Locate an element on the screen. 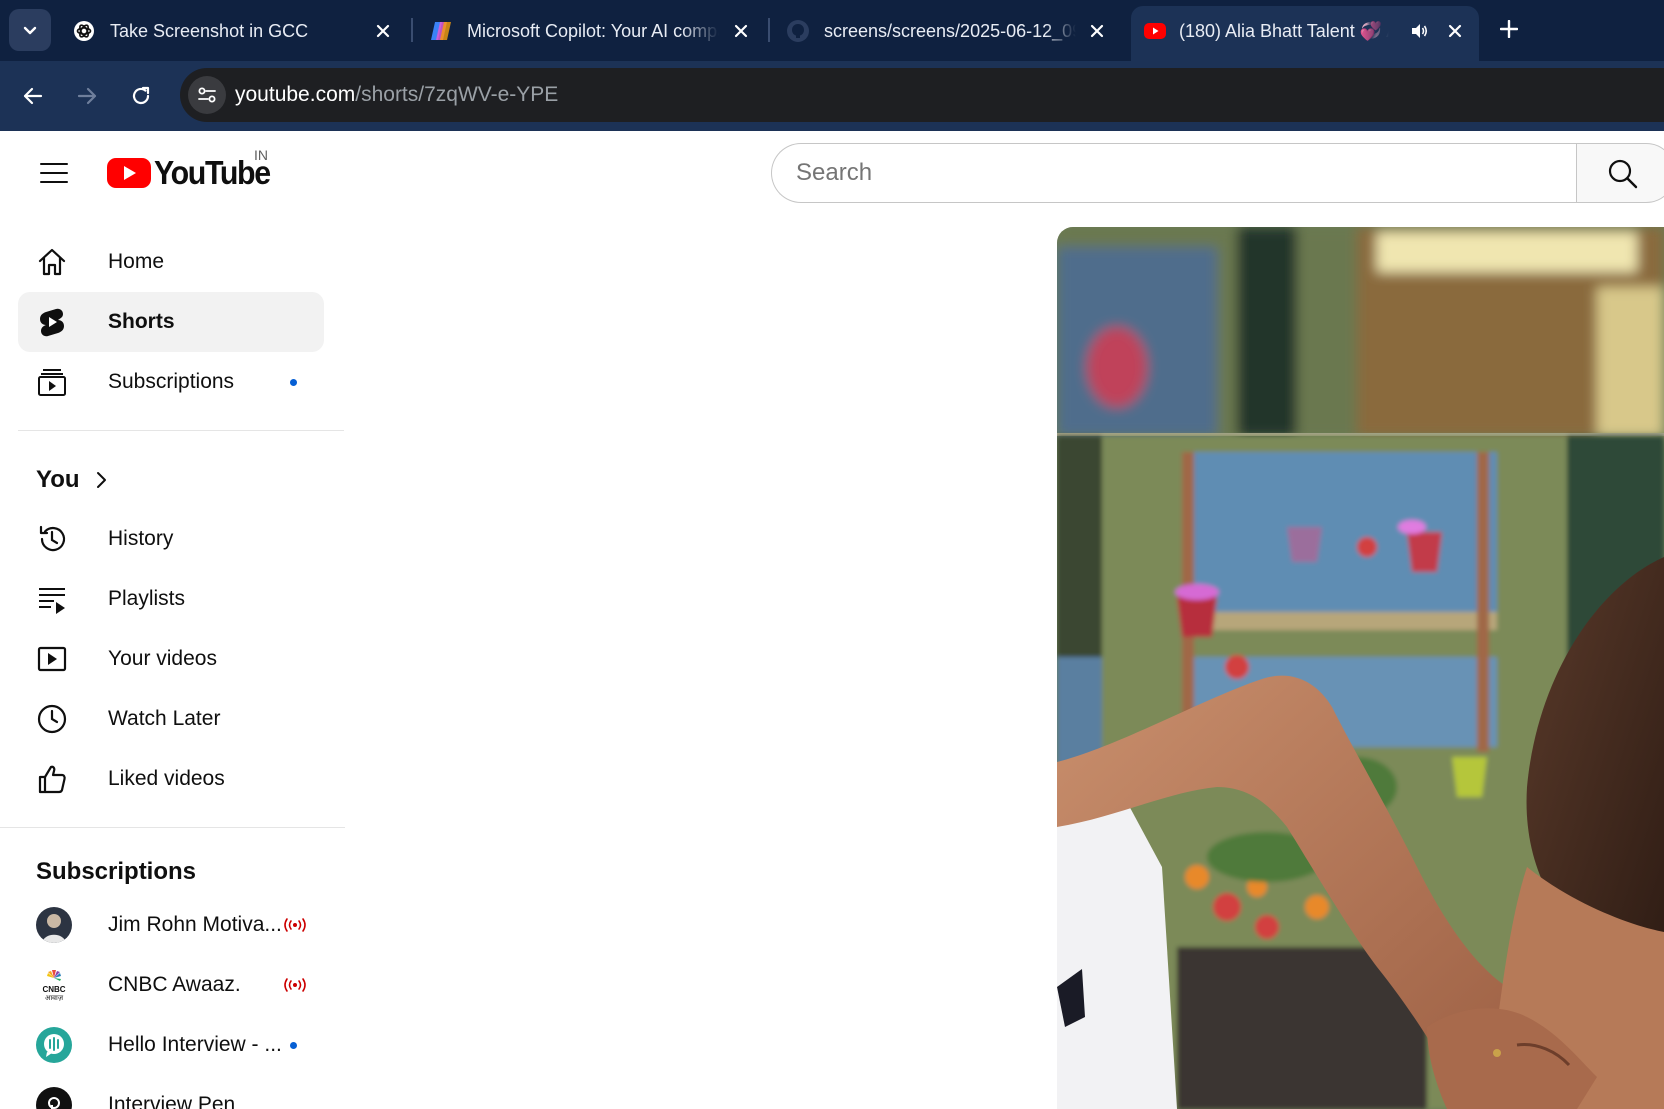  plus-icon is located at coordinates (1509, 29).